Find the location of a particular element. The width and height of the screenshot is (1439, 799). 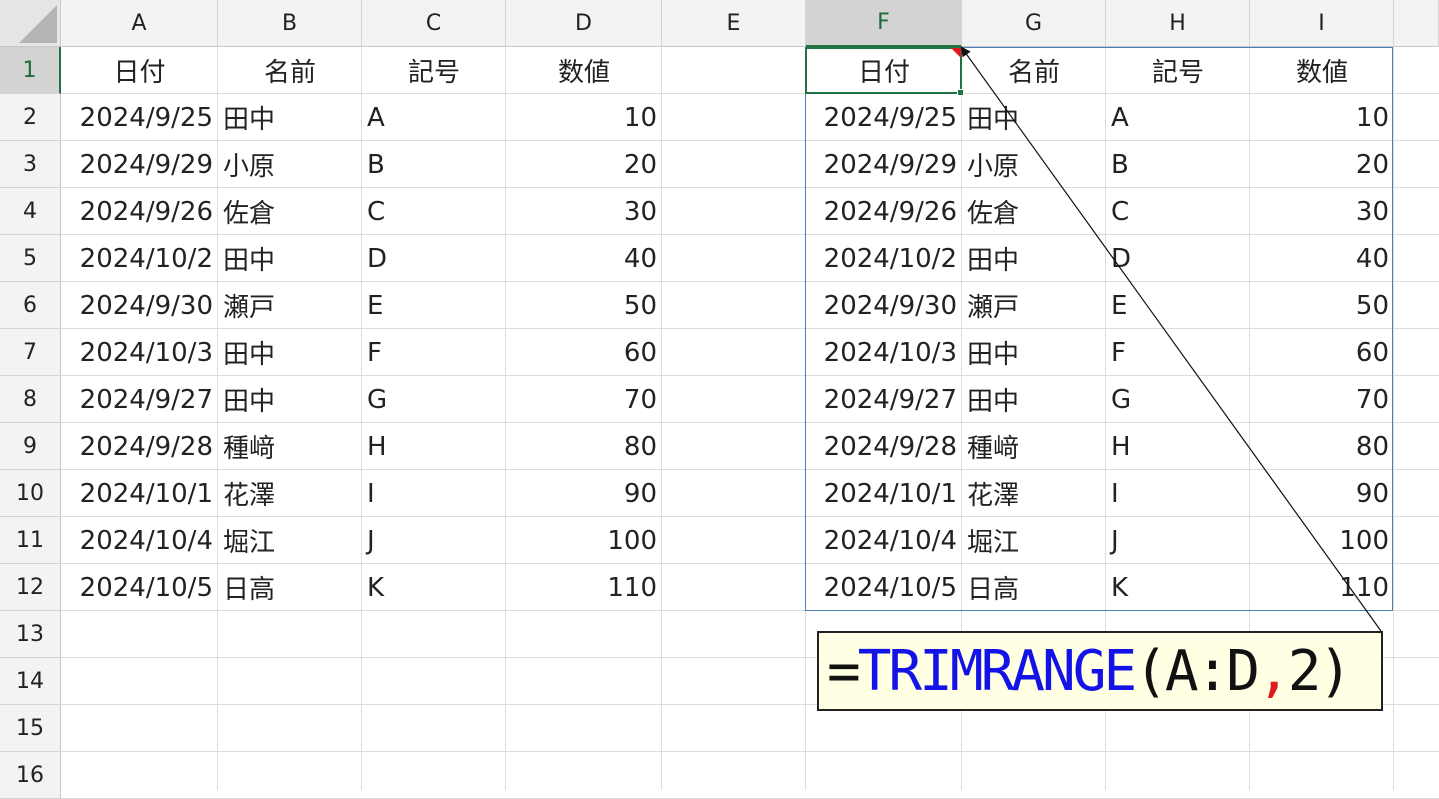

spill-cell: 40 is located at coordinates (1322, 258).